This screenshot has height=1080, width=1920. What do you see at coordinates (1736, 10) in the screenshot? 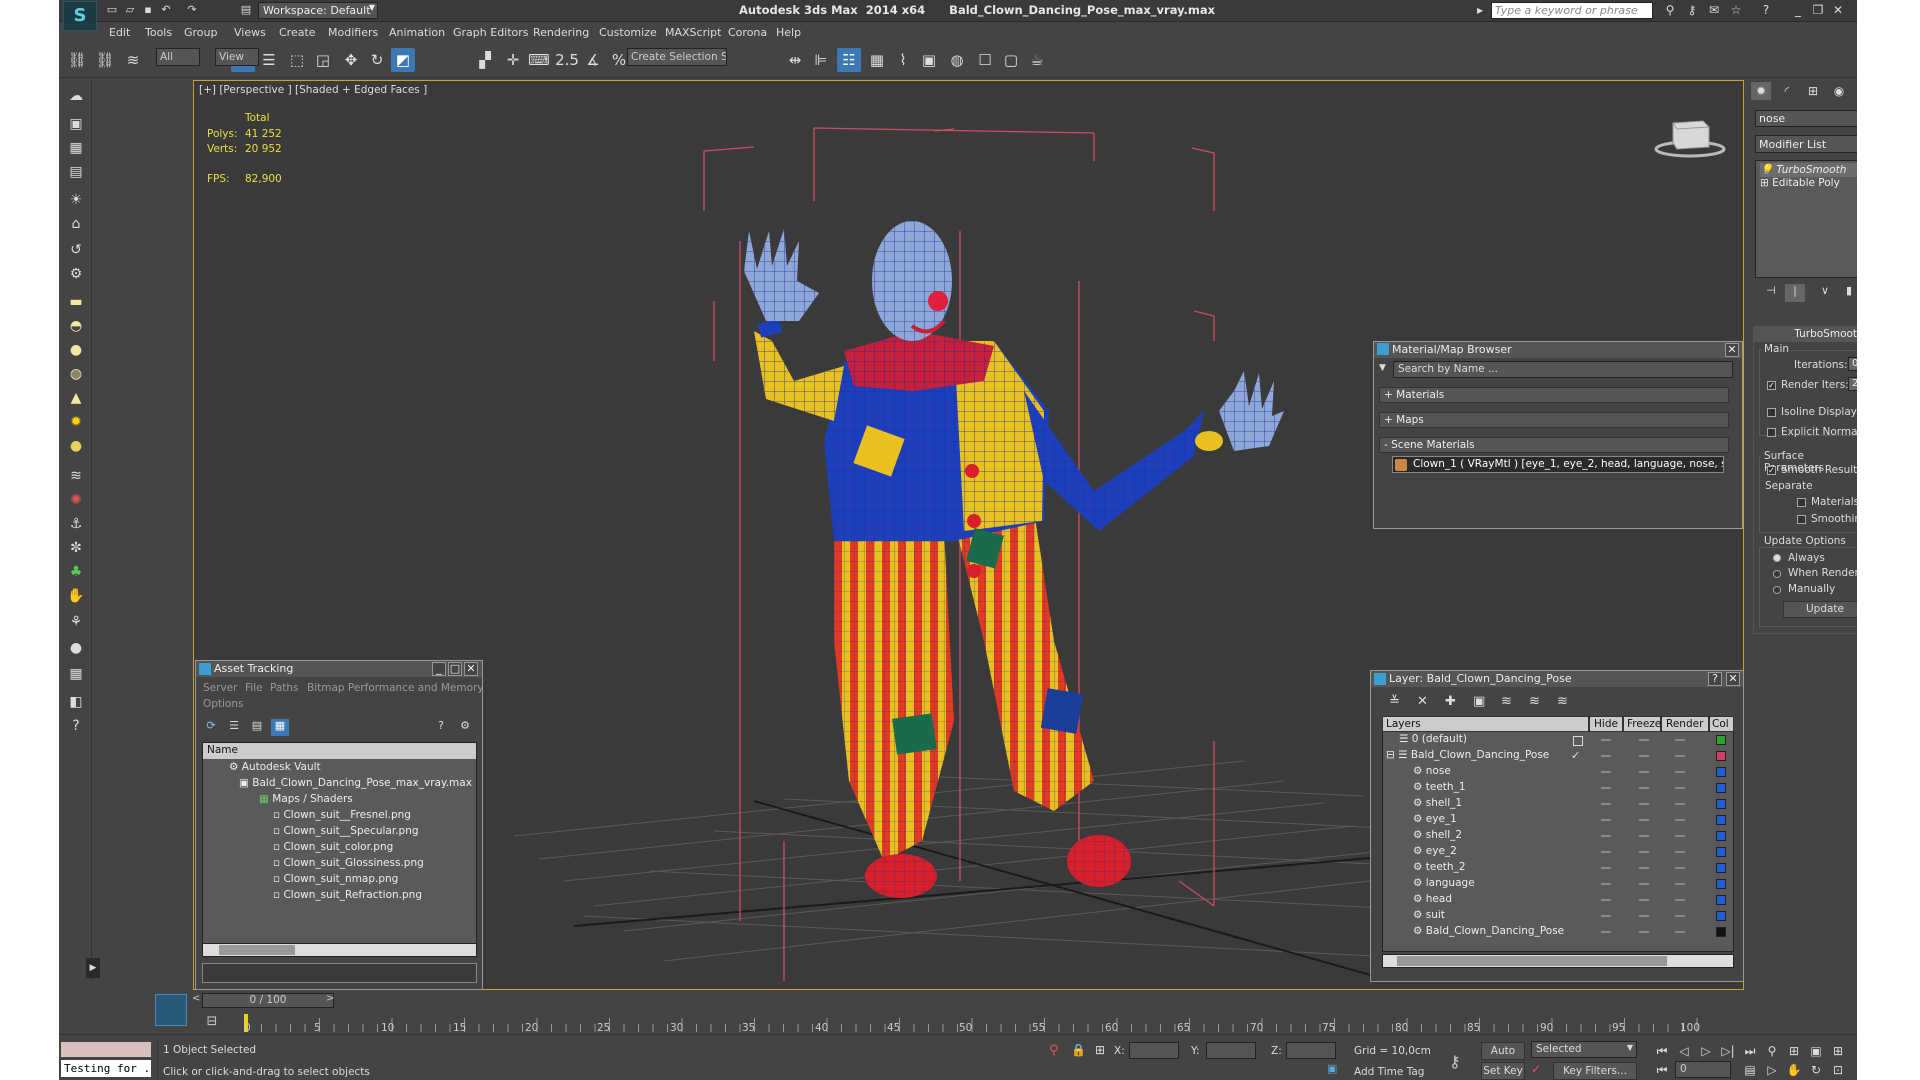
I see `favorites-icon: ☆` at bounding box center [1736, 10].